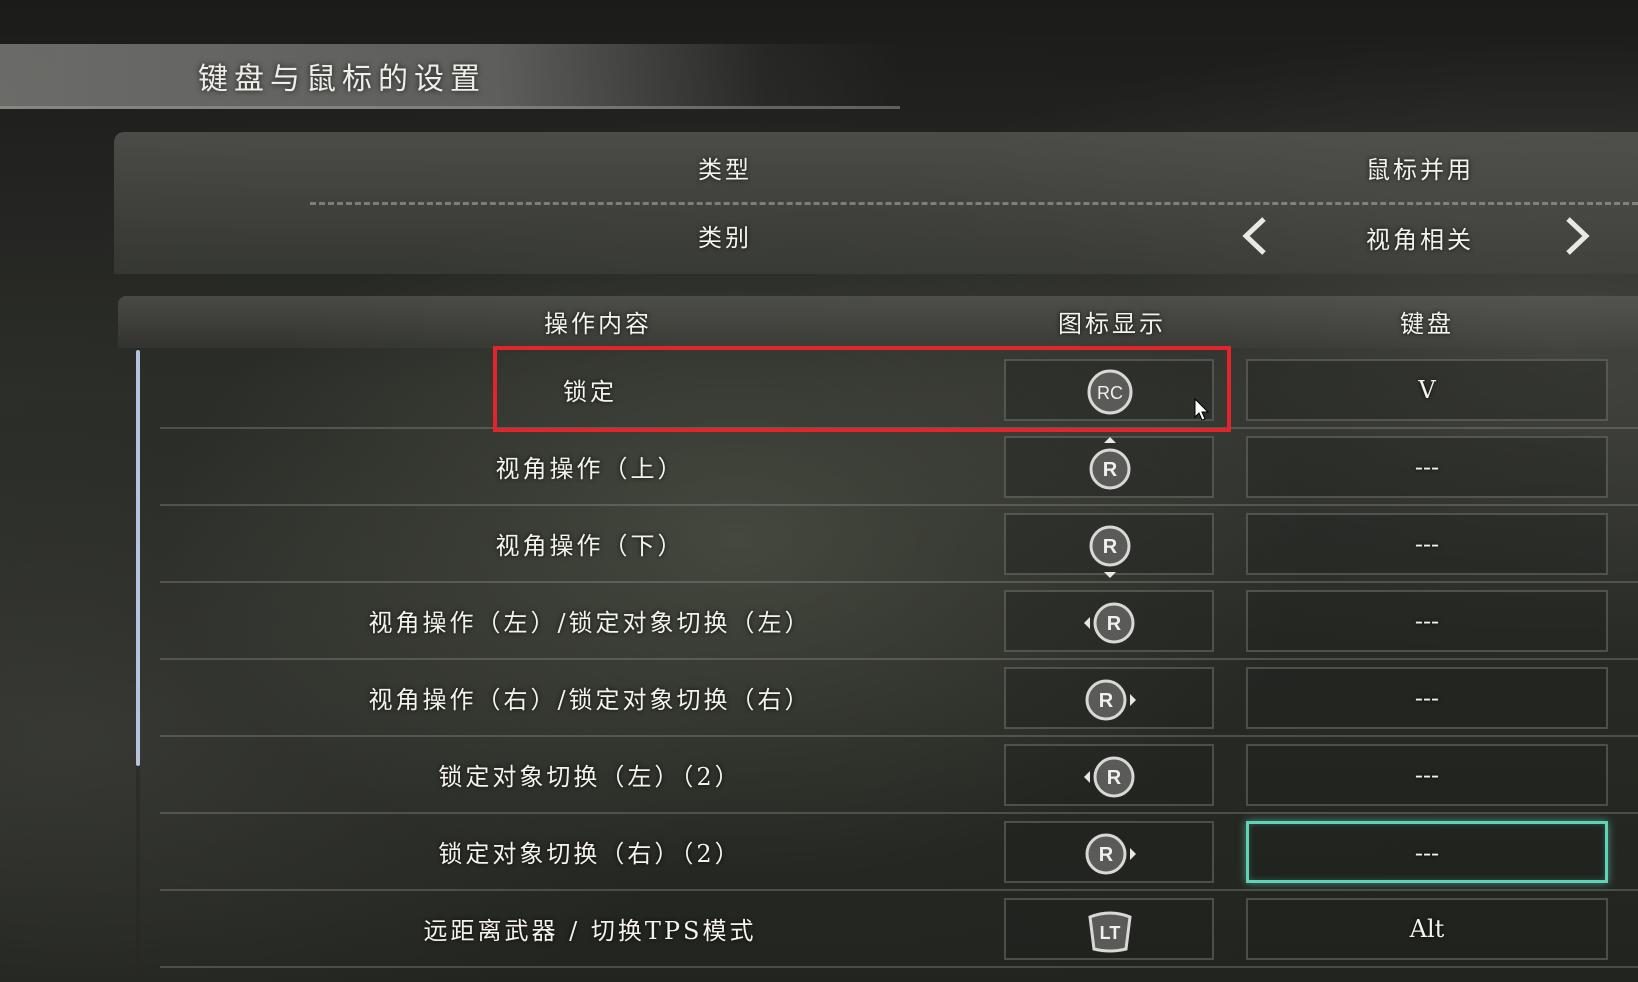 Image resolution: width=1638 pixels, height=982 pixels. I want to click on action-label: 视角操作（下）, so click(590, 546).